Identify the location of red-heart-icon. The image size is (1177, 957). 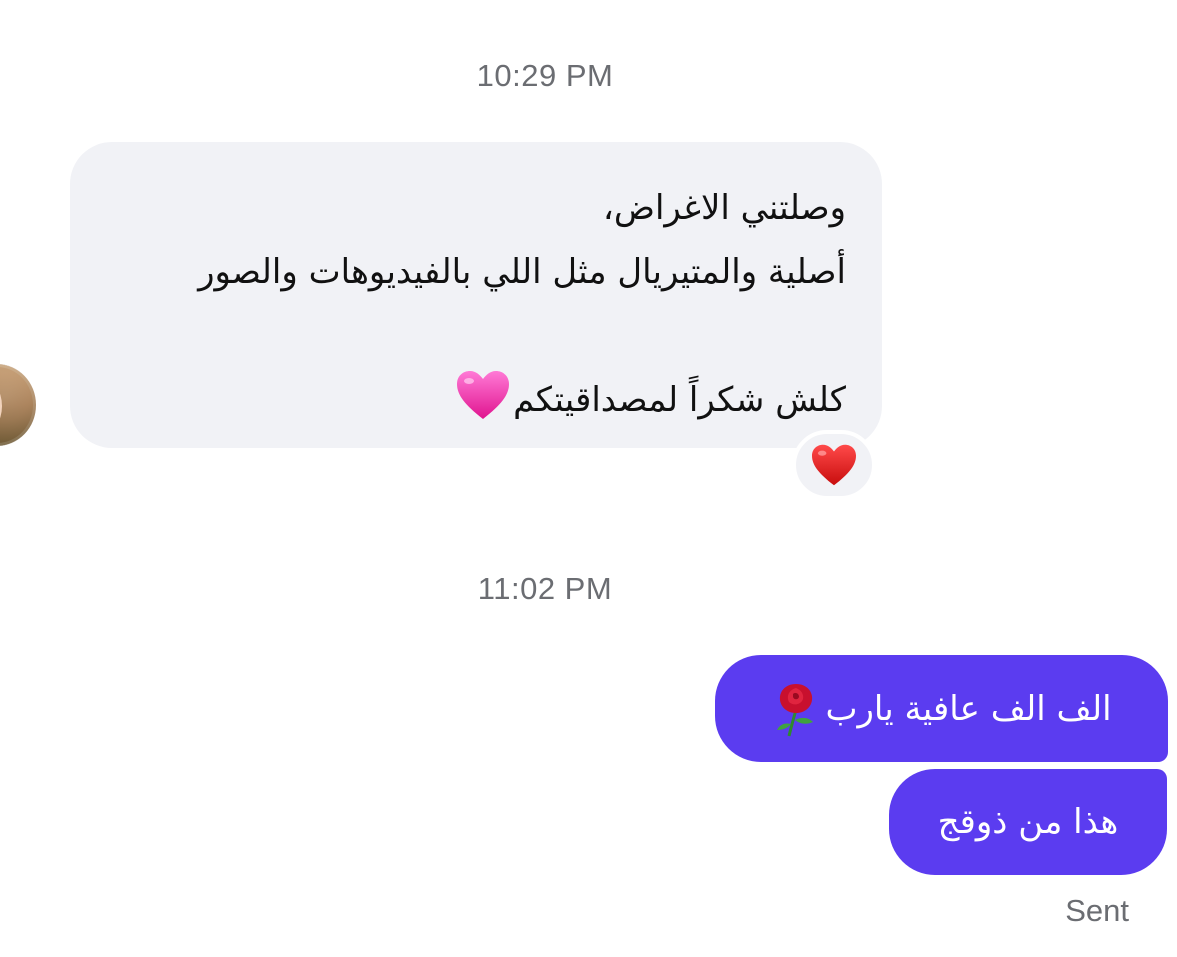
(834, 465).